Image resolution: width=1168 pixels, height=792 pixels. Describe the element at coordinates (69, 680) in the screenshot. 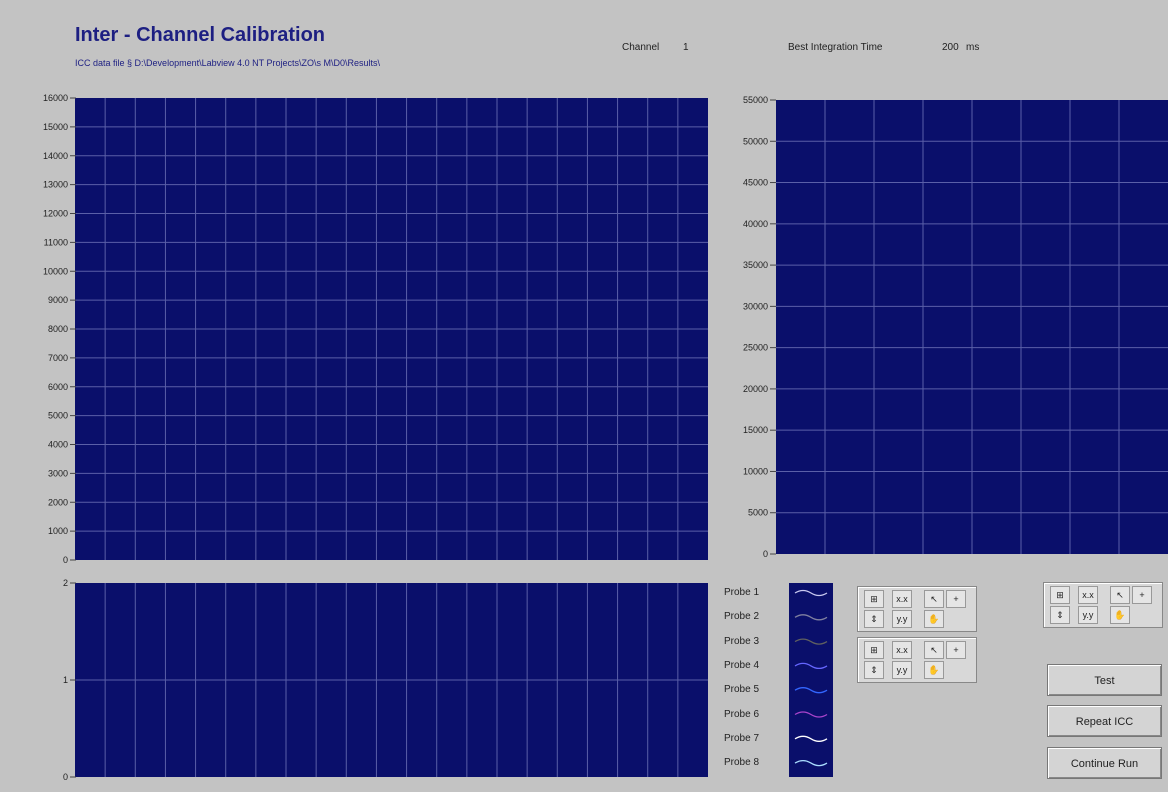

I see `bottom-graph-y-axis: 2 1 0` at that location.